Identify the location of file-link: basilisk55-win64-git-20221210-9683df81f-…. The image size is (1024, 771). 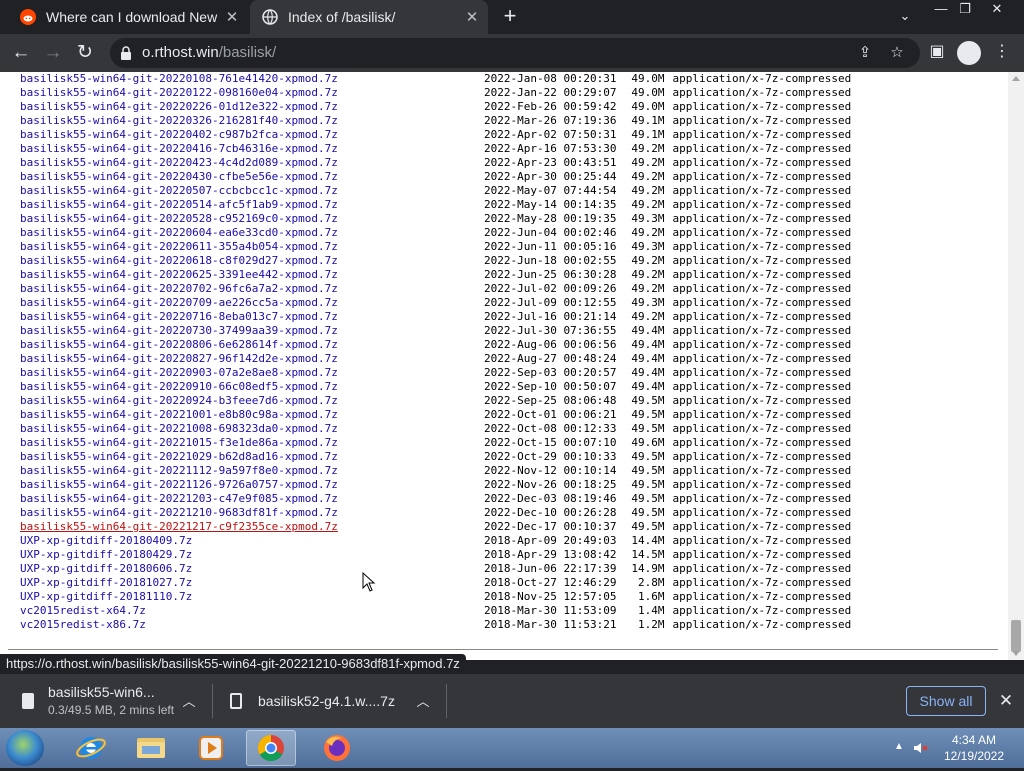
(179, 512).